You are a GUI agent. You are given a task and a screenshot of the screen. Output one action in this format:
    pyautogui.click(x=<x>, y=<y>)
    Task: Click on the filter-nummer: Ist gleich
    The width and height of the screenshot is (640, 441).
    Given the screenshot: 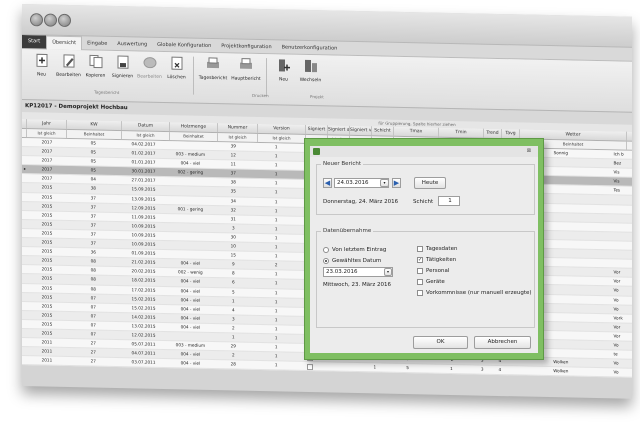 What is the action you would take?
    pyautogui.click(x=238, y=137)
    